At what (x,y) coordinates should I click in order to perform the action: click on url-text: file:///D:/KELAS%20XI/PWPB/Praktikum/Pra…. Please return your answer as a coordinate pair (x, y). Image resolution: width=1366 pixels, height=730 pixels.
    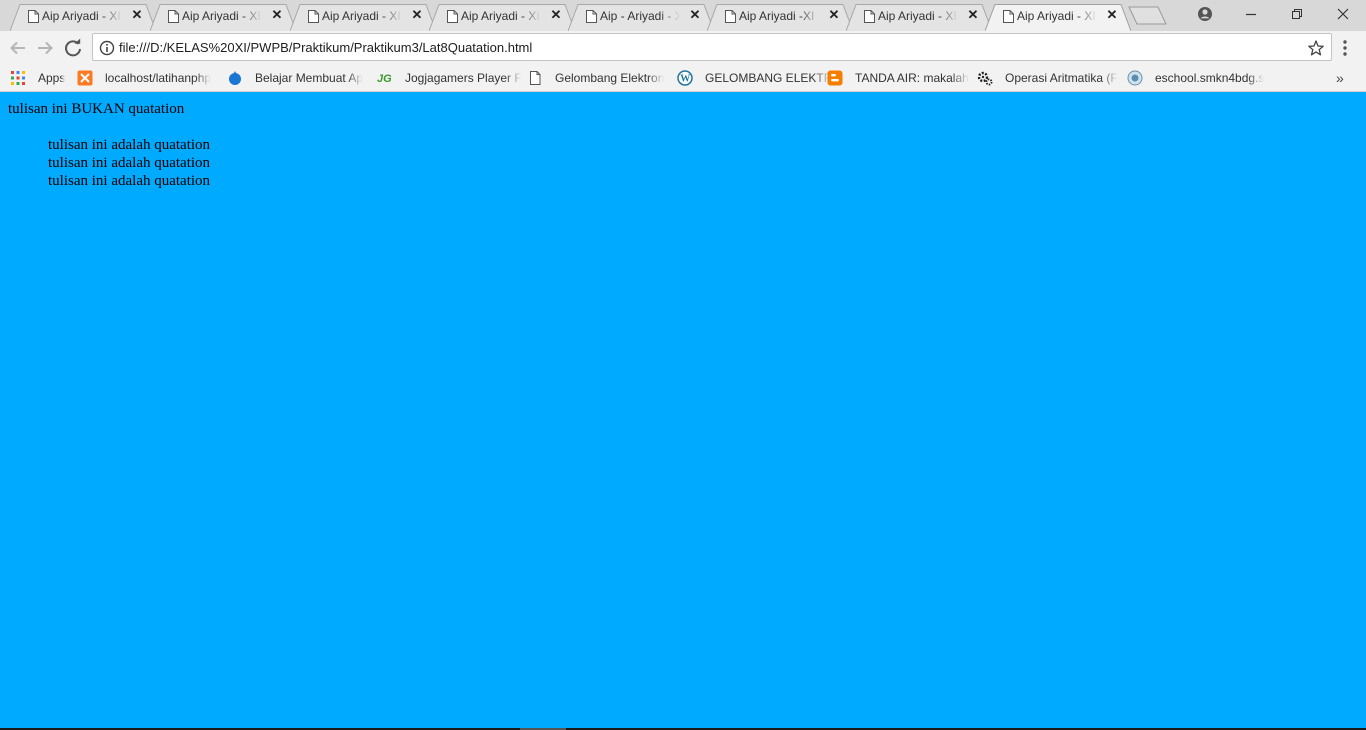
    Looking at the image, I should click on (325, 47).